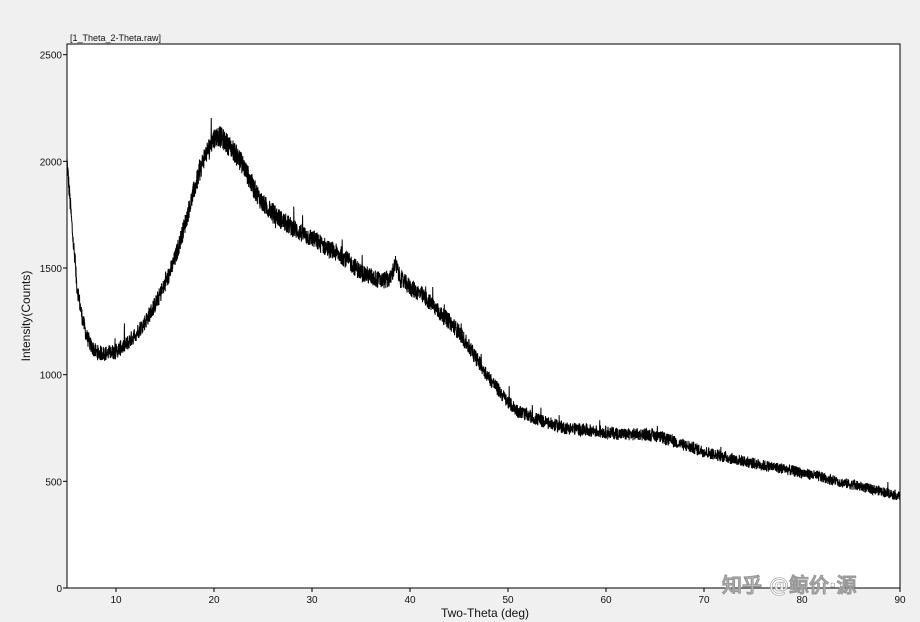  What do you see at coordinates (115, 38) in the screenshot?
I see `chart-title: [1_Theta_2-Theta.raw]` at bounding box center [115, 38].